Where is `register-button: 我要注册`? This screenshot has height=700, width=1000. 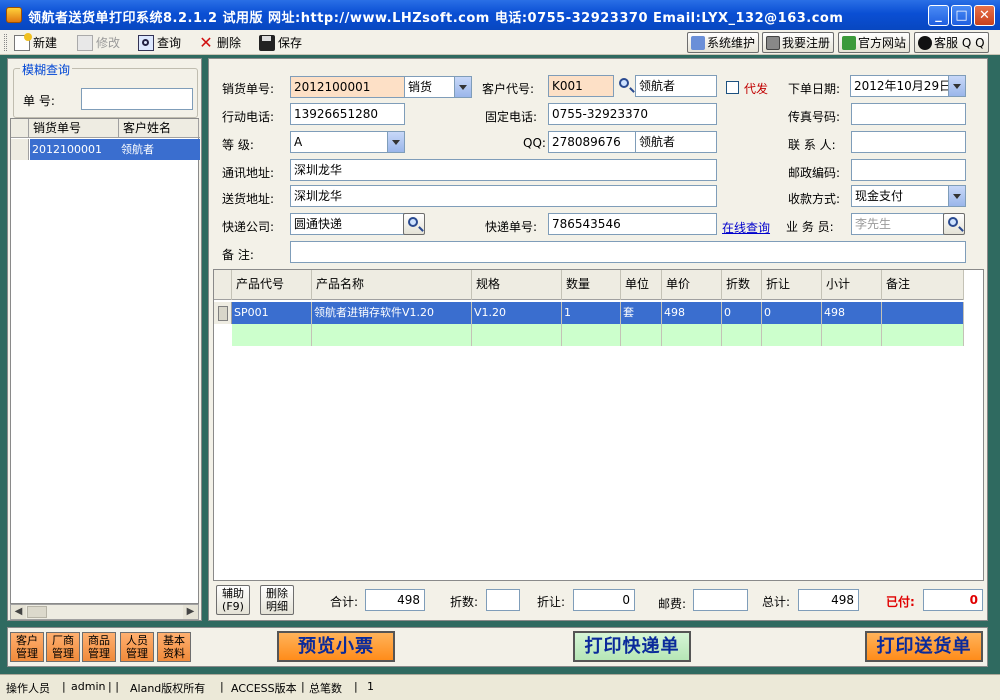
register-button: 我要注册 is located at coordinates (798, 42).